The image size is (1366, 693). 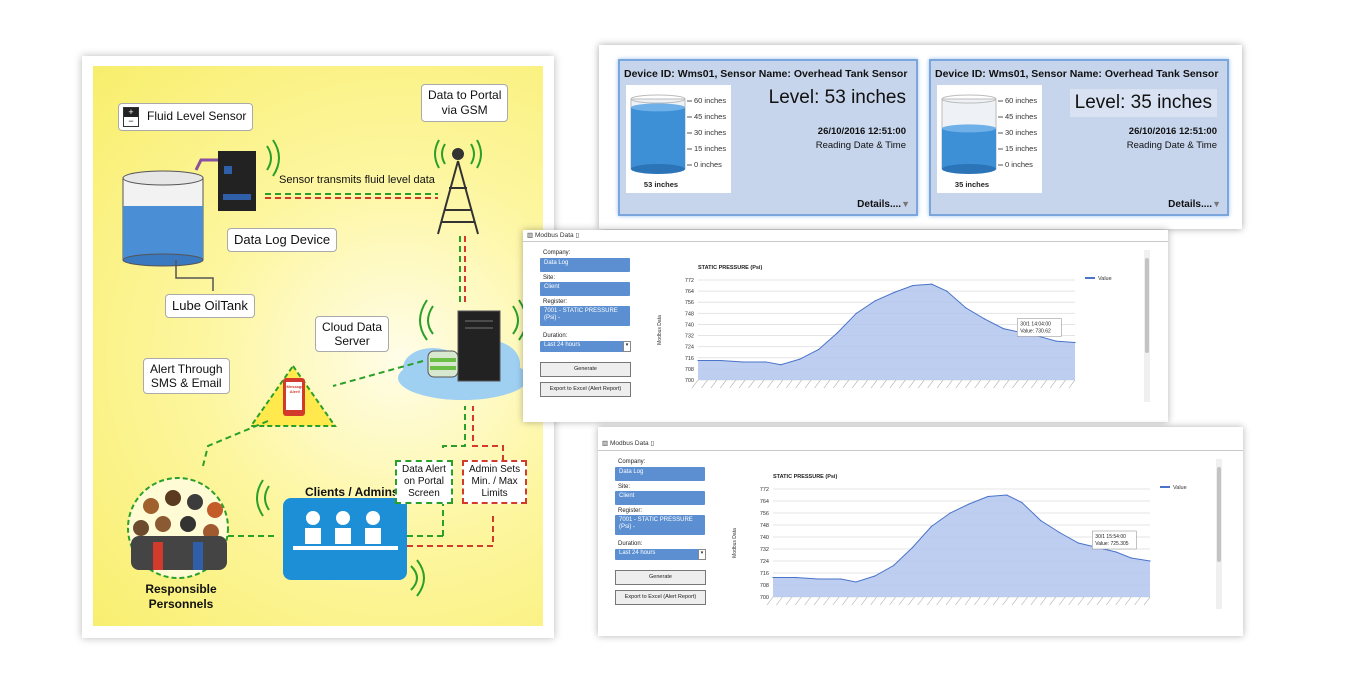 I want to click on data-log-device-label: Data Log Device, so click(x=282, y=240).